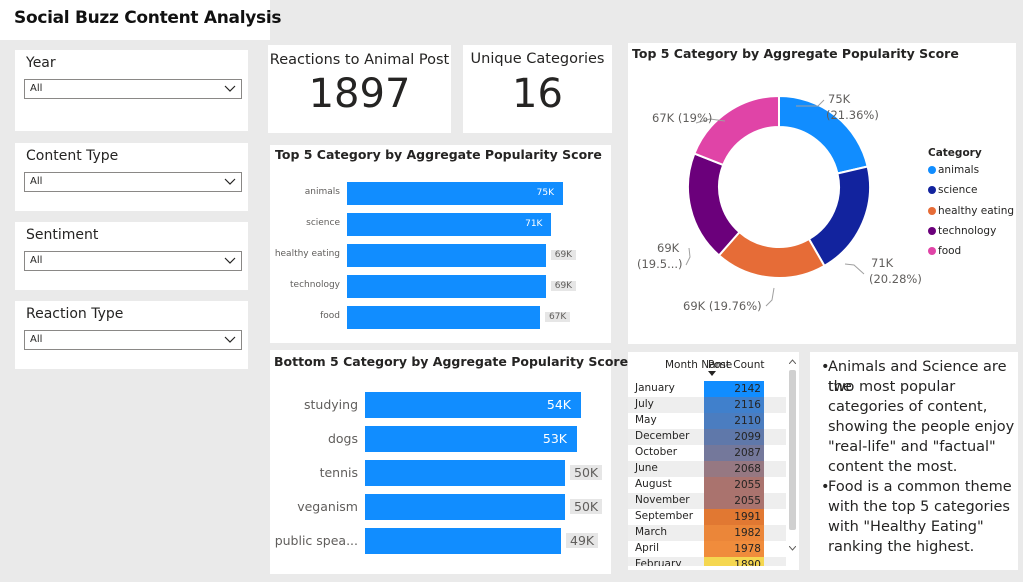  I want to click on post-count-cell: 1982, so click(734, 533).